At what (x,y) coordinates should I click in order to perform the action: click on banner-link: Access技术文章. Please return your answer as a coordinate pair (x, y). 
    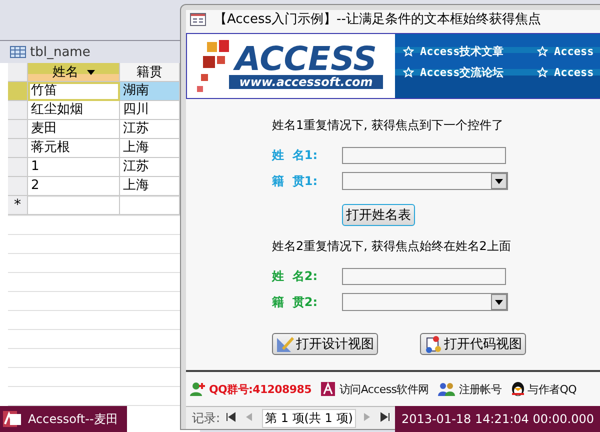
    Looking at the image, I should click on (470, 51).